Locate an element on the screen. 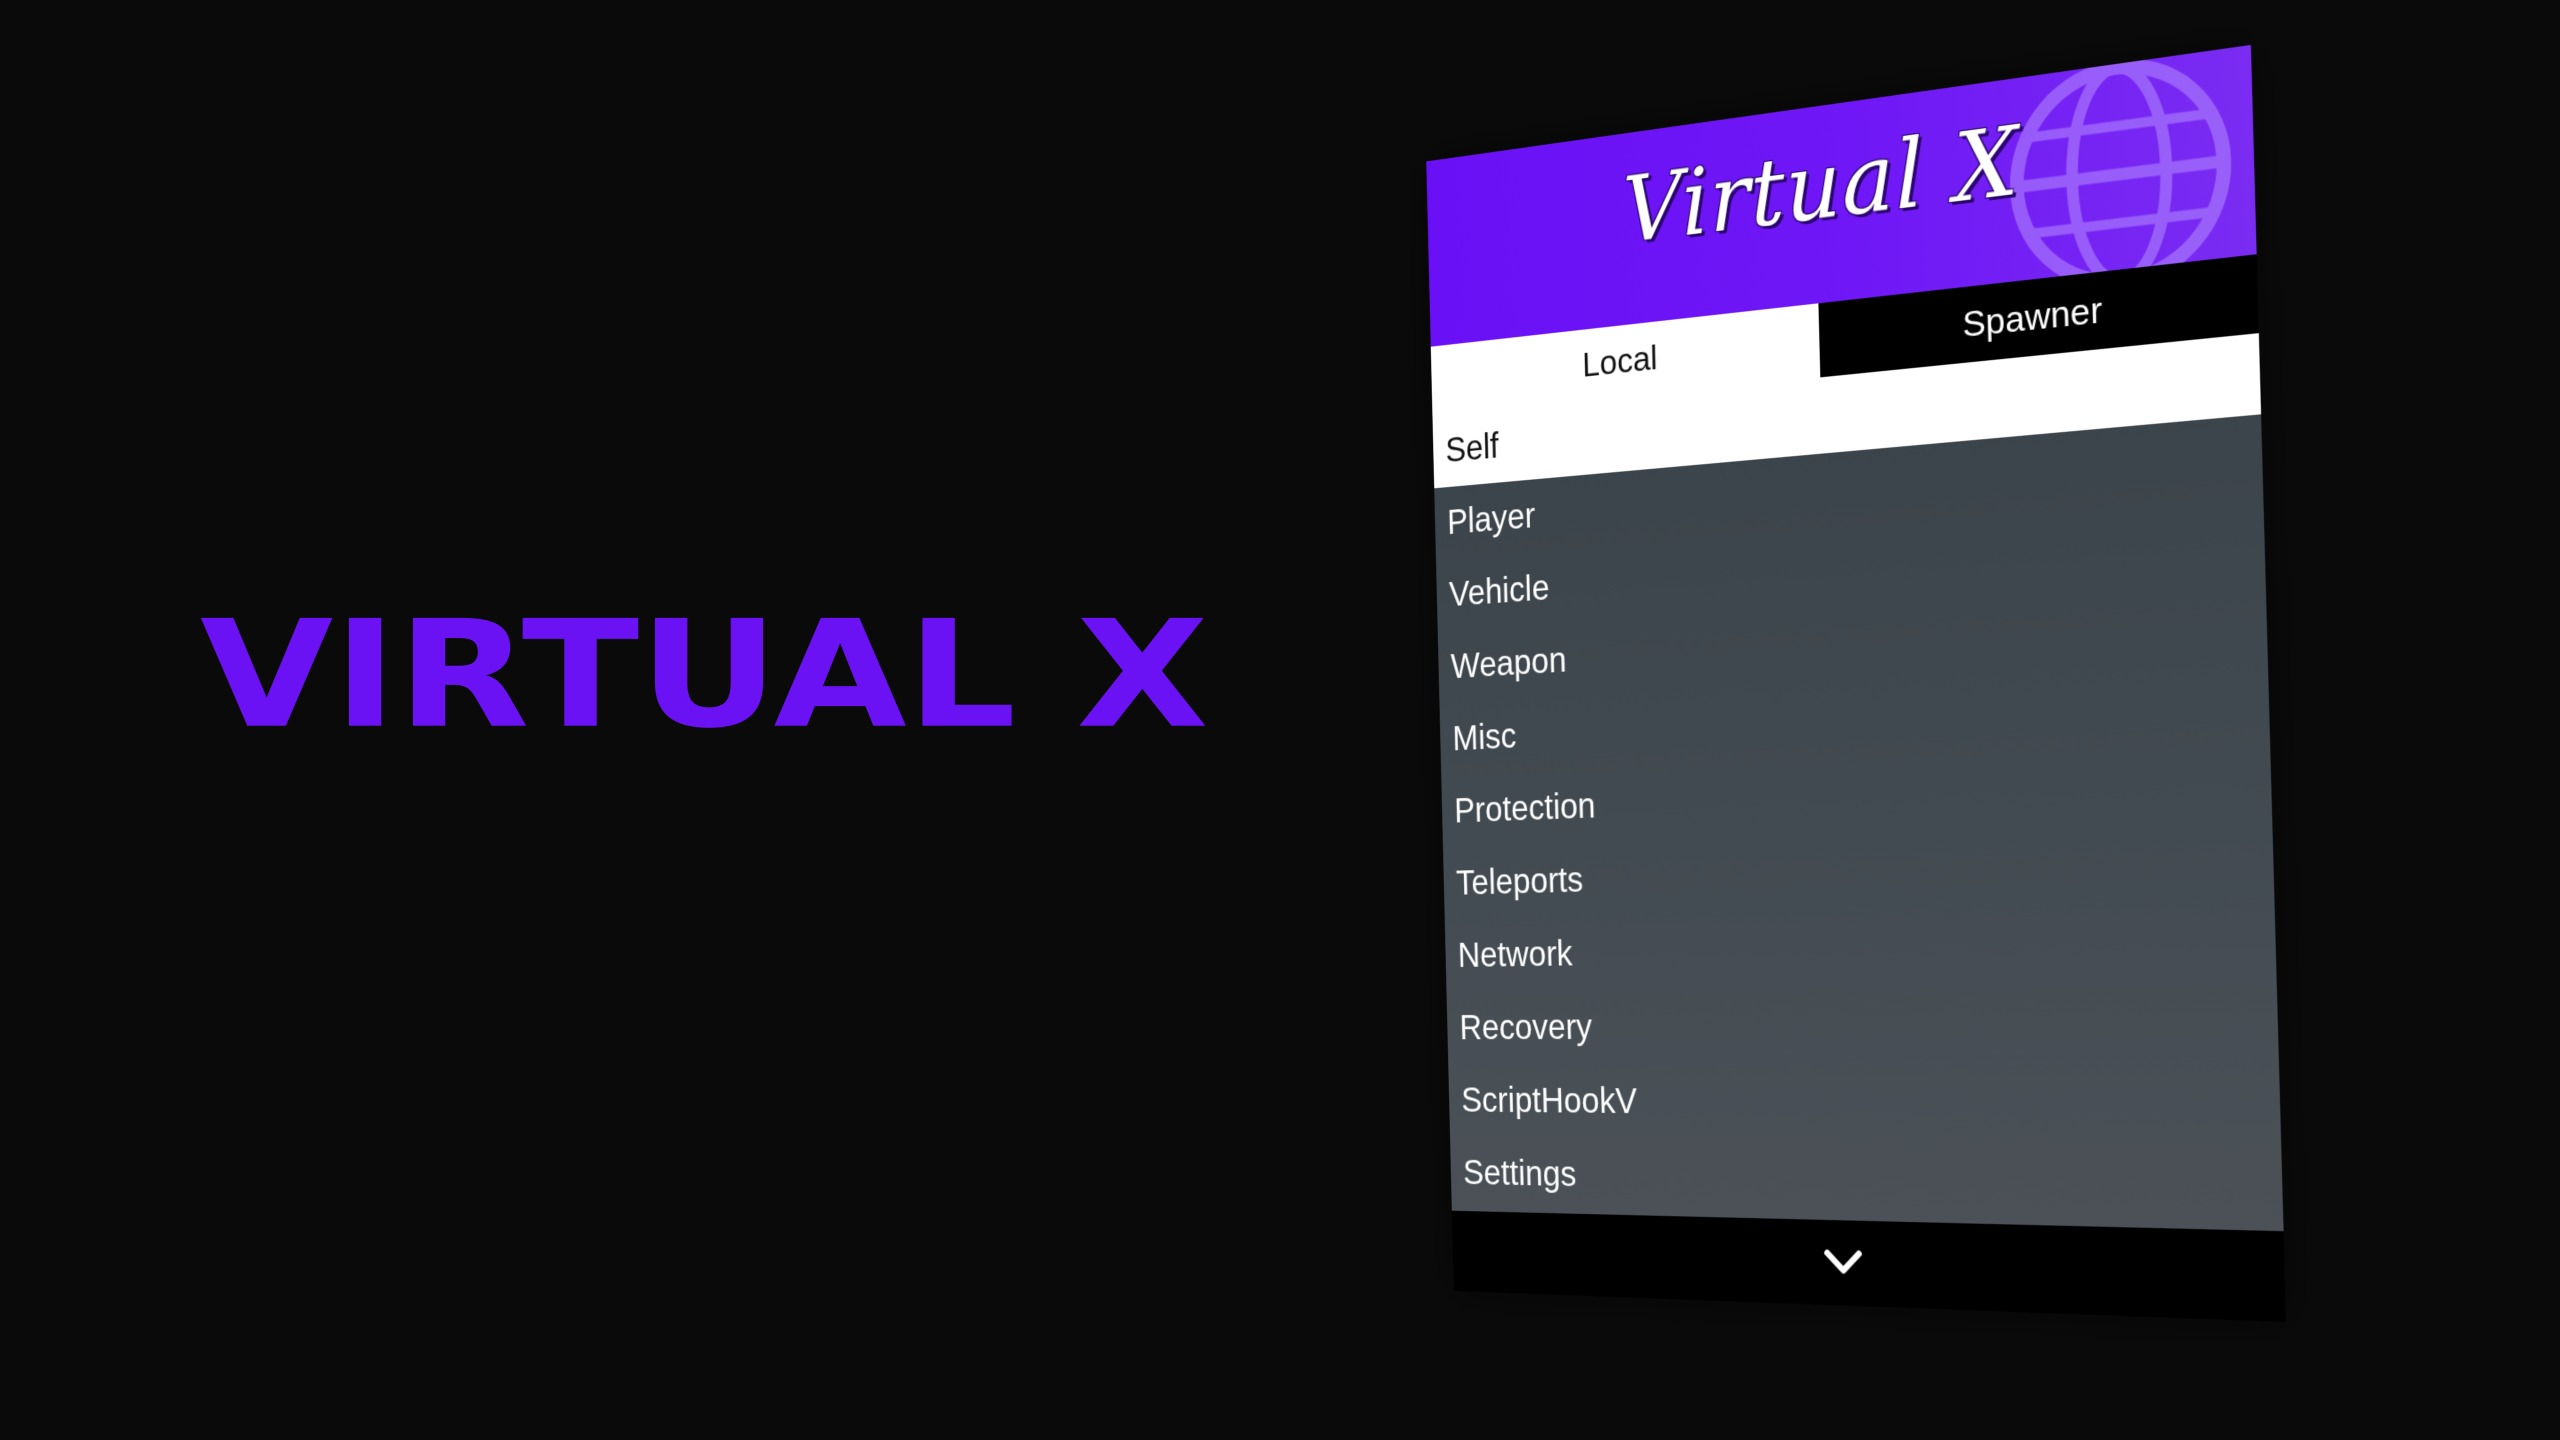 Image resolution: width=2560 pixels, height=1440 pixels. chevron-down-icon is located at coordinates (1843, 1262).